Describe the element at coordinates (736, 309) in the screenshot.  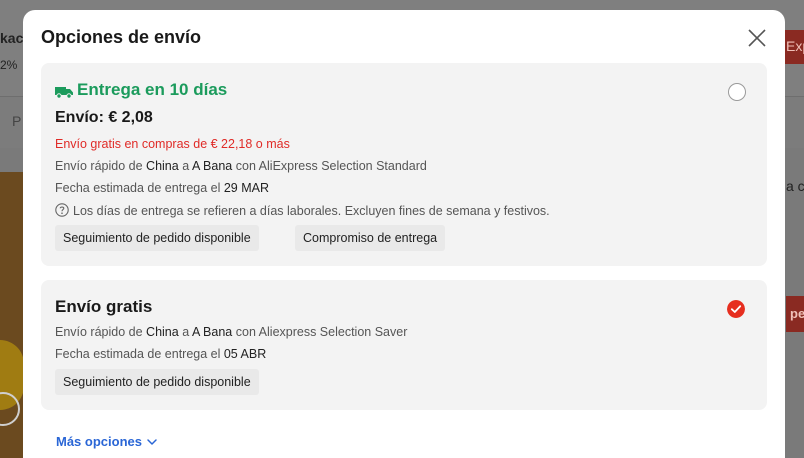
I see `checked-radio-icon` at that location.